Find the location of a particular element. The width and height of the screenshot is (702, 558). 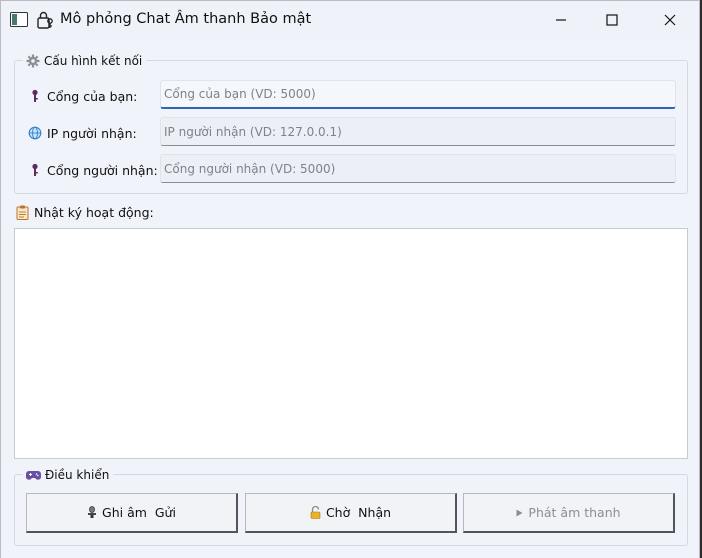

maximize-button is located at coordinates (612, 20).